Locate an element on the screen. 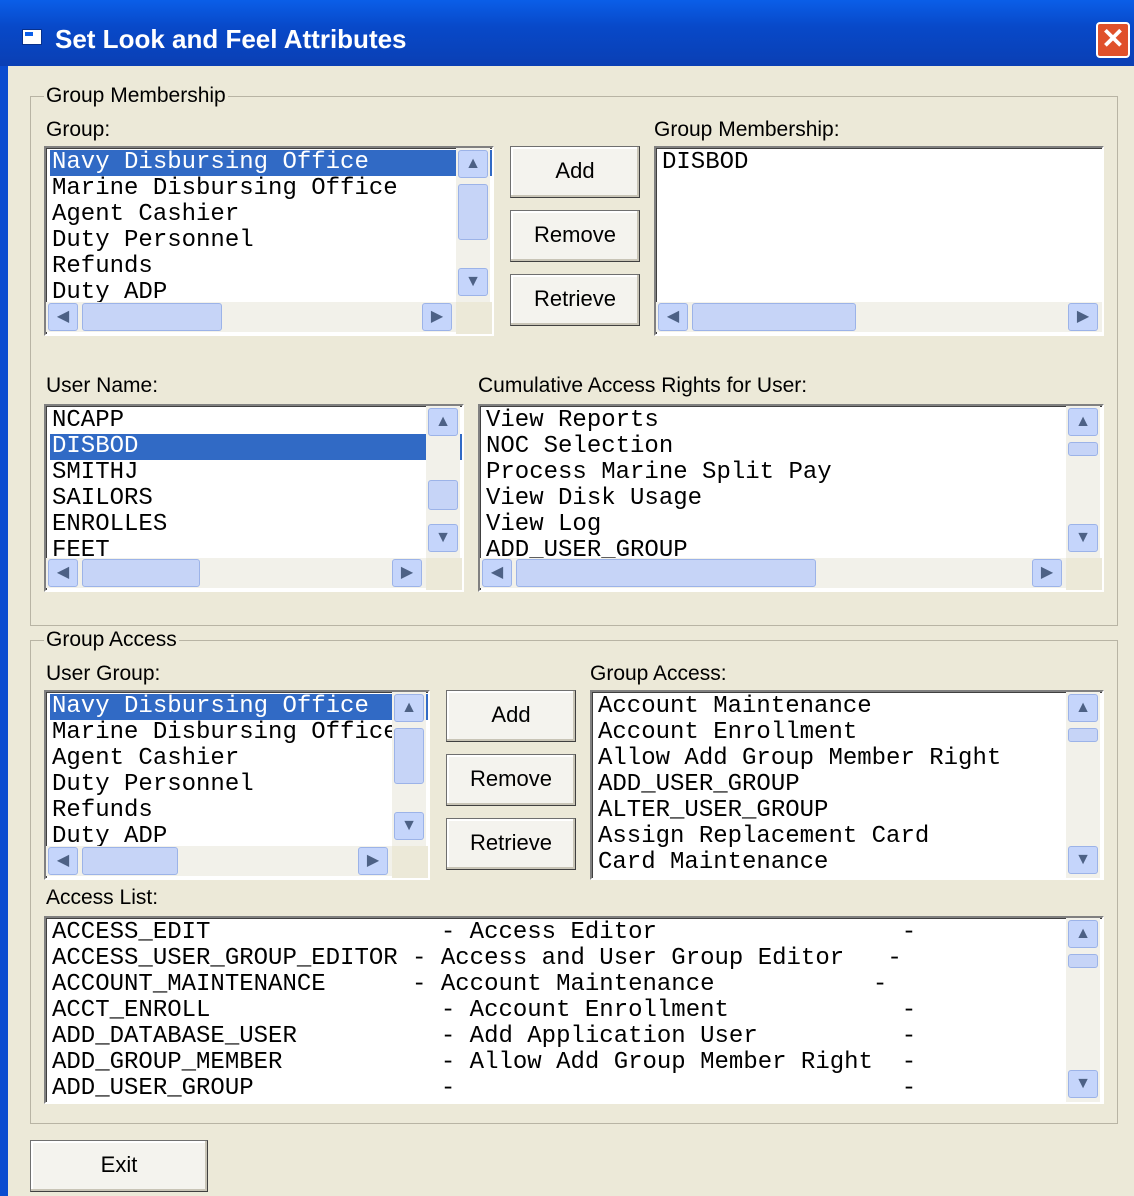 The image size is (1134, 1196). group-list-item: Duty ADP is located at coordinates (271, 292).